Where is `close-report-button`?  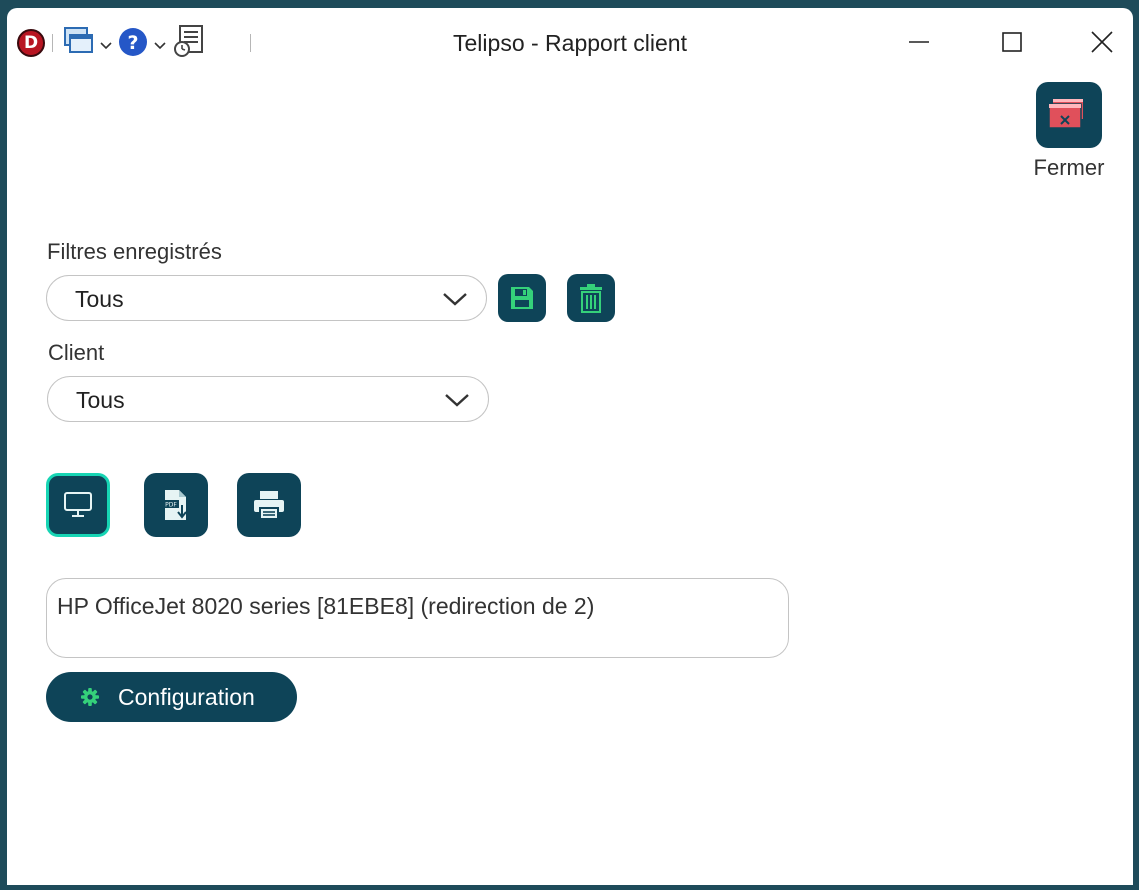
close-report-button is located at coordinates (1069, 115).